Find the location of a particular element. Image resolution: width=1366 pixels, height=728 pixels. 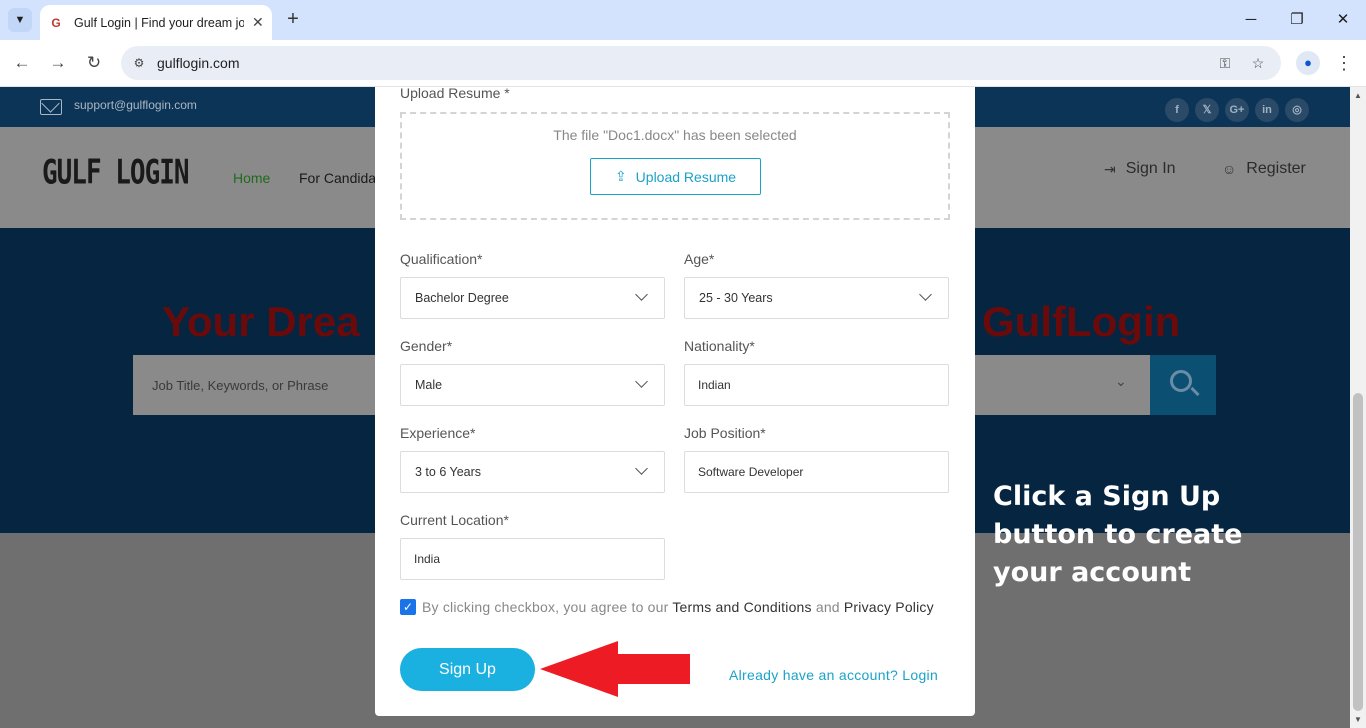

back-icon: ← is located at coordinates (22, 63).